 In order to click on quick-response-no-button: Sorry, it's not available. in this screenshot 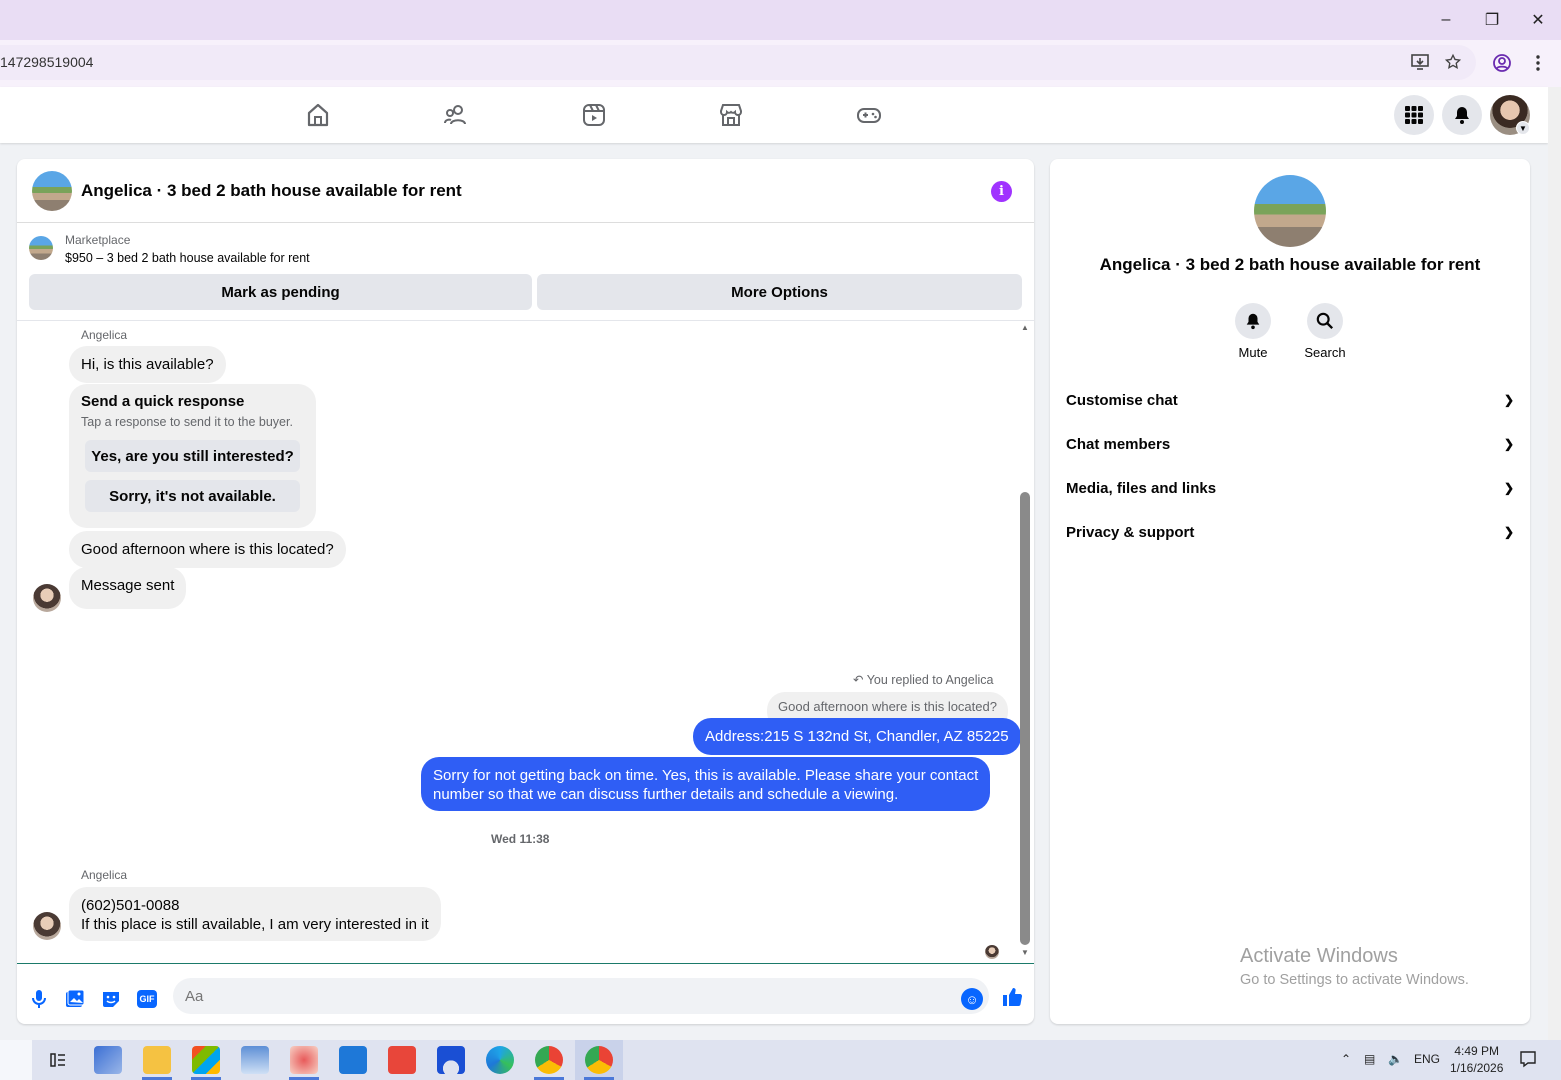, I will do `click(192, 496)`.